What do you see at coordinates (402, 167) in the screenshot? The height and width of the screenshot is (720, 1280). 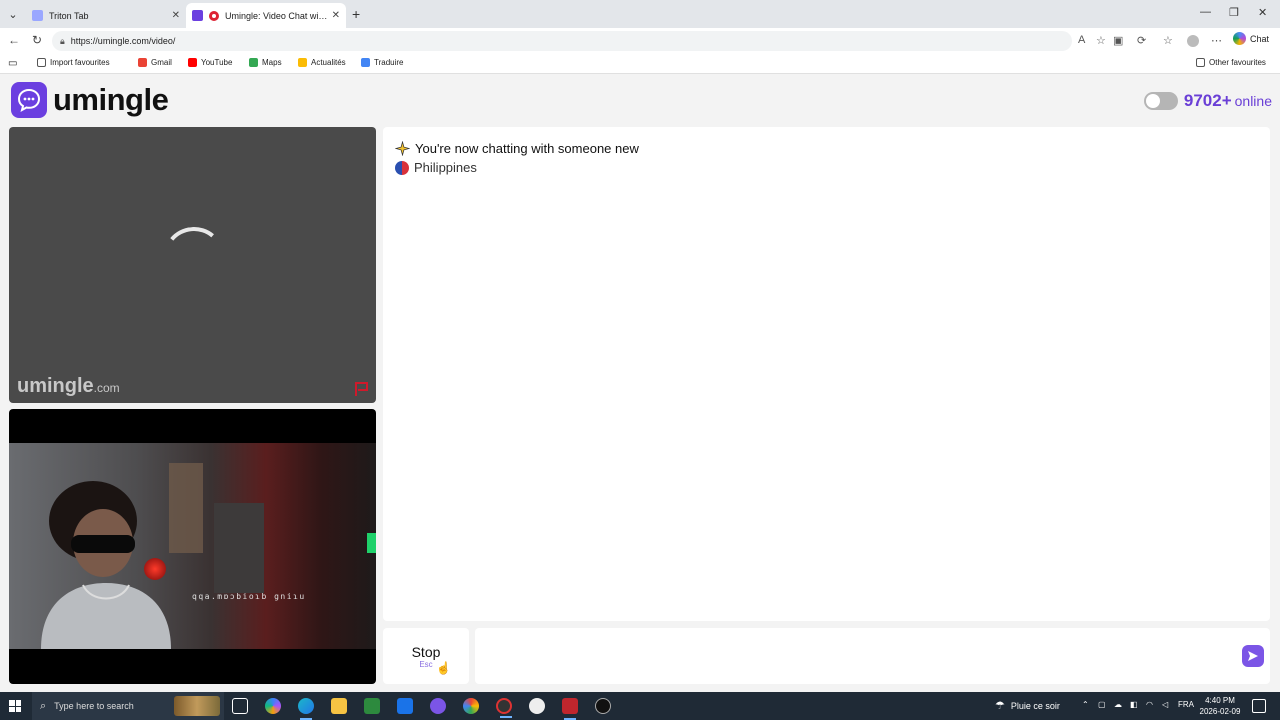 I see `philippines-flag-icon` at bounding box center [402, 167].